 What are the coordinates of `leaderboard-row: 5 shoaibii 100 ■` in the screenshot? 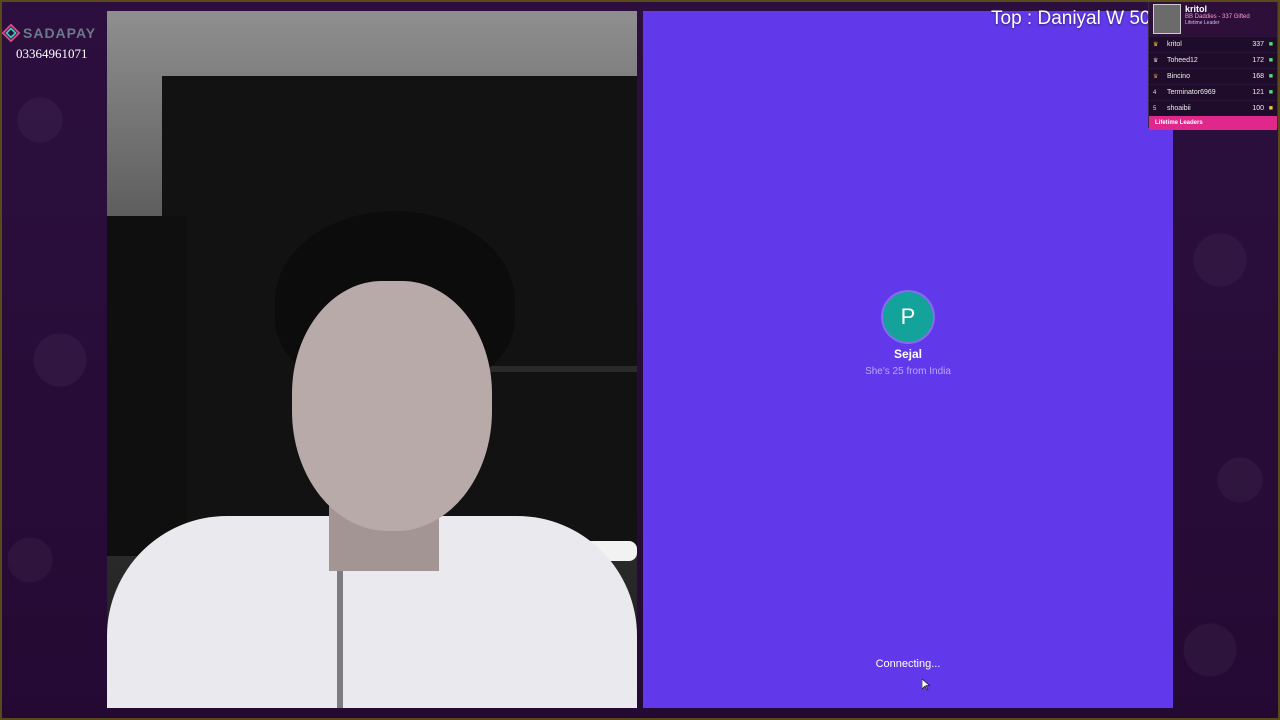 It's located at (1213, 108).